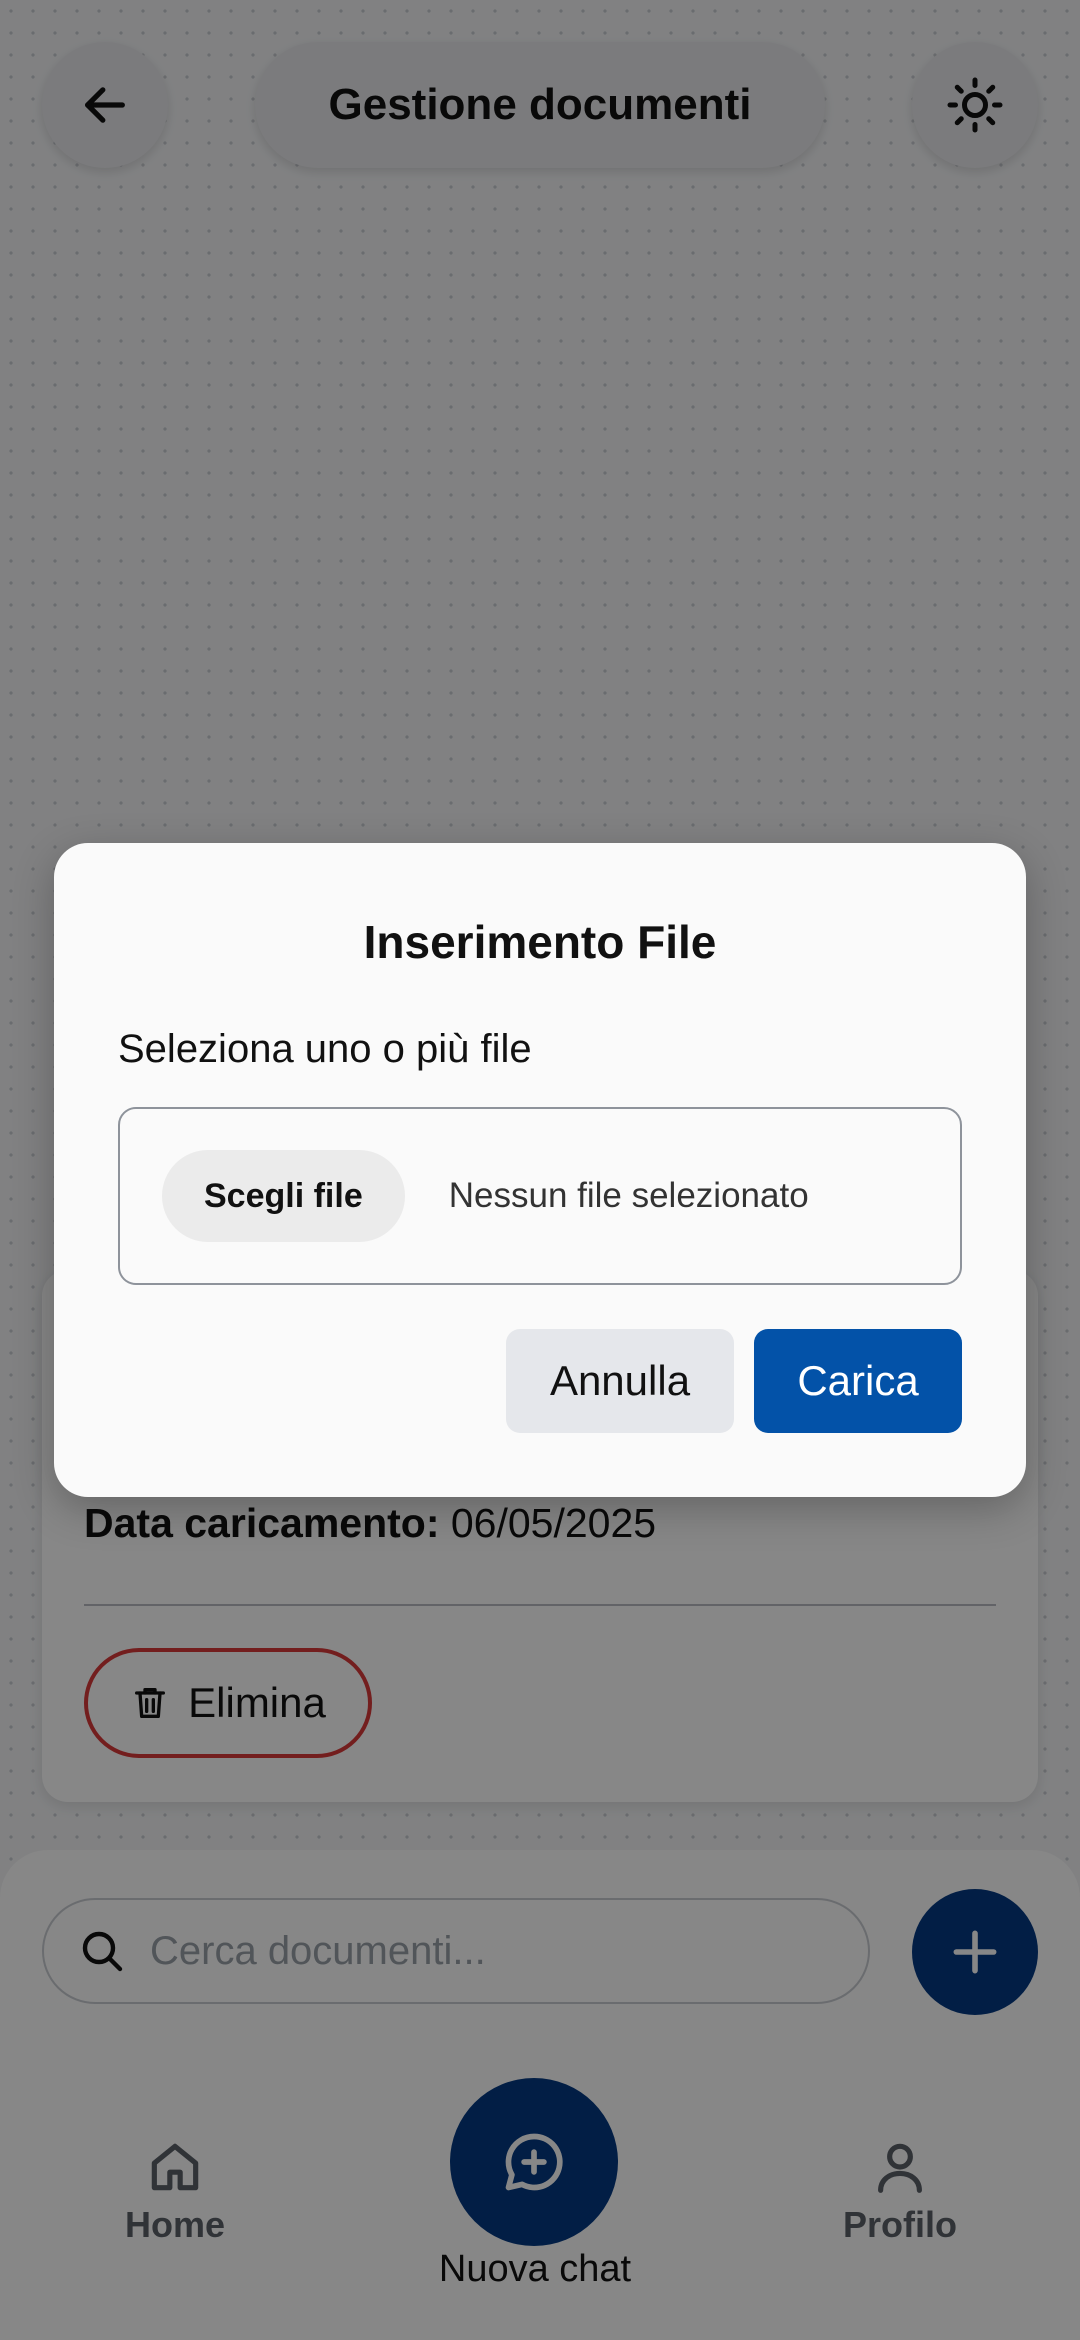  I want to click on file-input: Scegli file Nessun file selezionato, so click(540, 1196).